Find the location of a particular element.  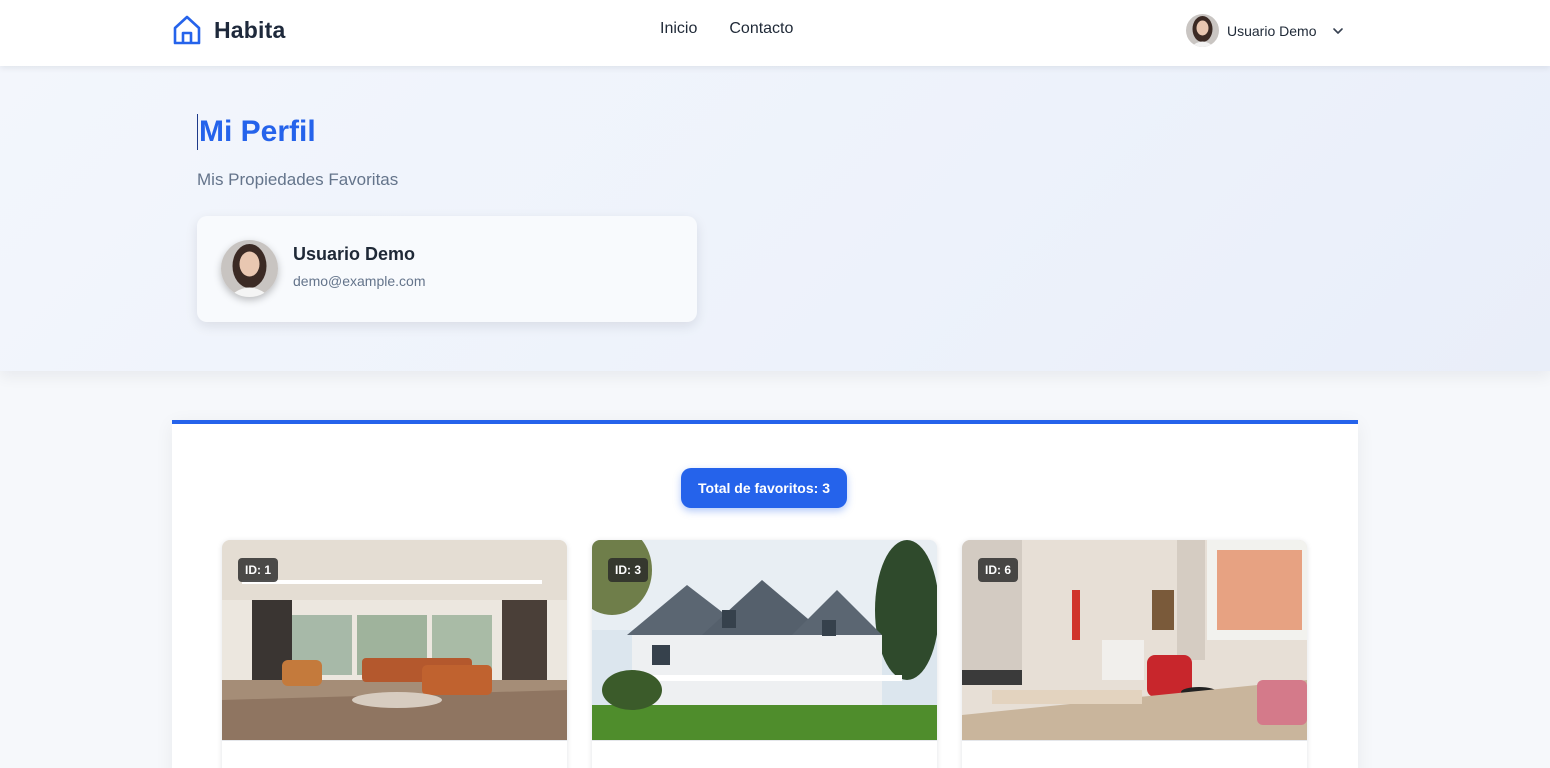

user-menu-name: Usuario Demo is located at coordinates (1272, 30).